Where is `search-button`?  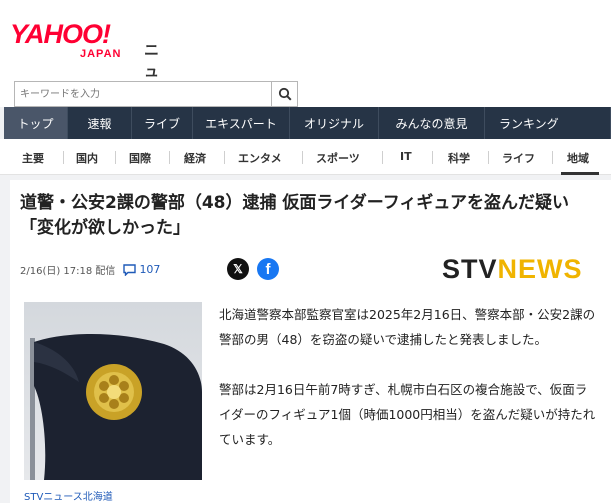 search-button is located at coordinates (284, 94).